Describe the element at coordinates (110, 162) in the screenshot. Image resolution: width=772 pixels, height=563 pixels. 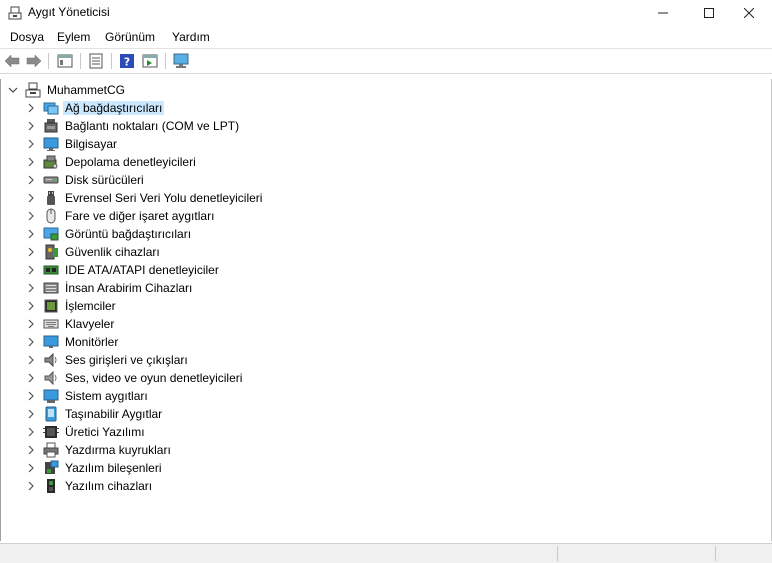
I see `tree-item: Depolama denetleyicileri` at that location.